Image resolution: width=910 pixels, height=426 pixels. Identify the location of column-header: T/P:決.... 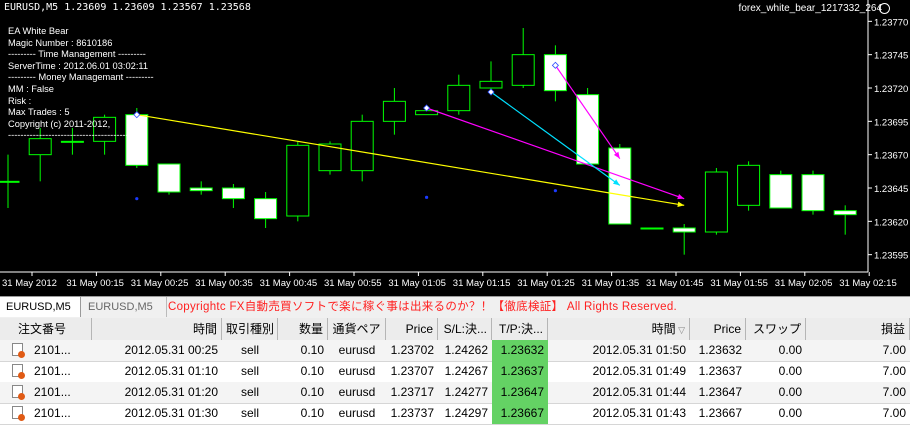
(520, 329).